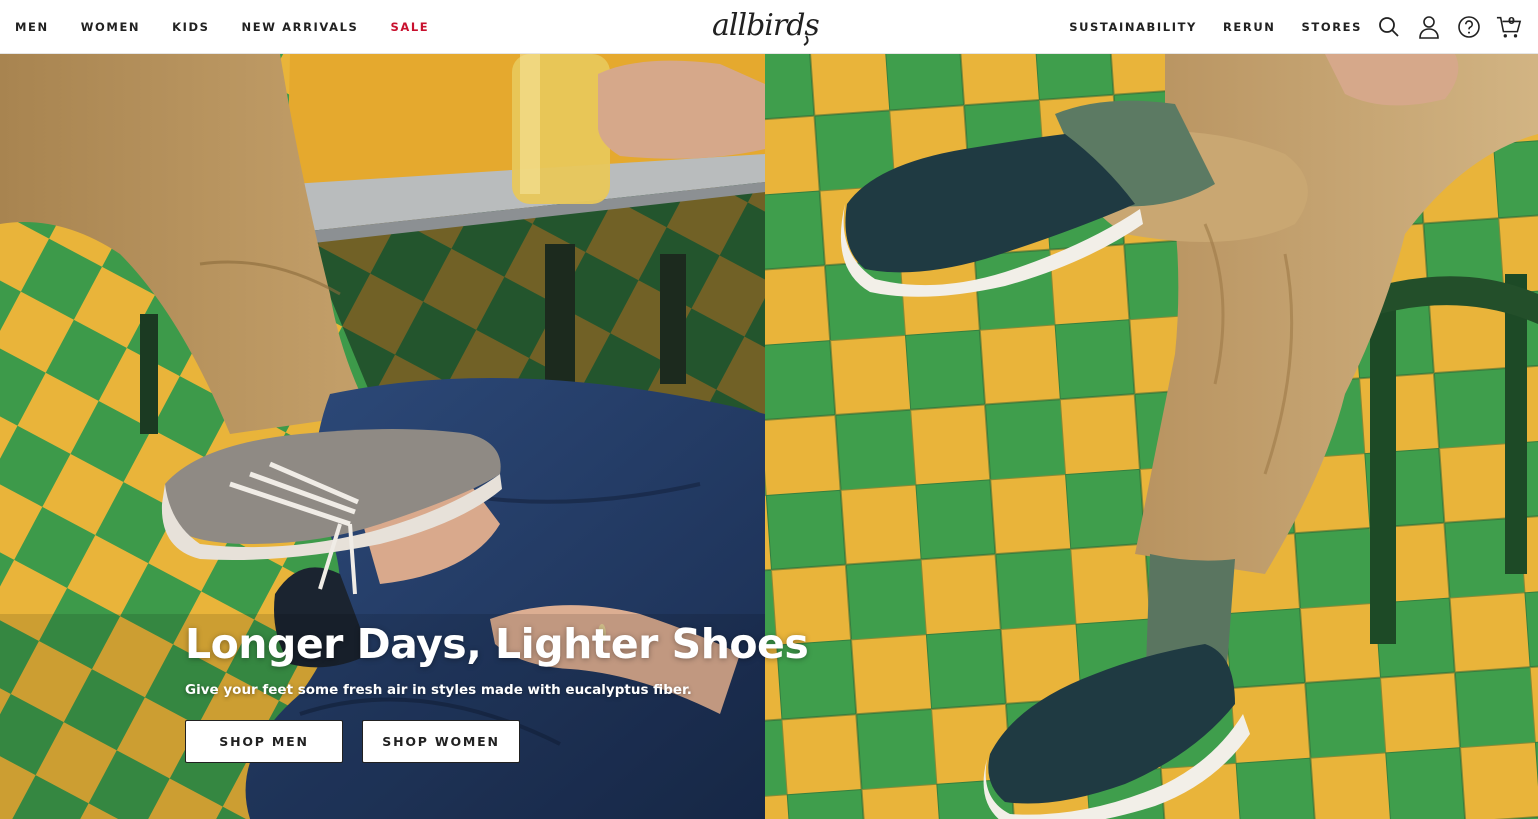  Describe the element at coordinates (190, 27) in the screenshot. I see `nav-kids: KIDS` at that location.